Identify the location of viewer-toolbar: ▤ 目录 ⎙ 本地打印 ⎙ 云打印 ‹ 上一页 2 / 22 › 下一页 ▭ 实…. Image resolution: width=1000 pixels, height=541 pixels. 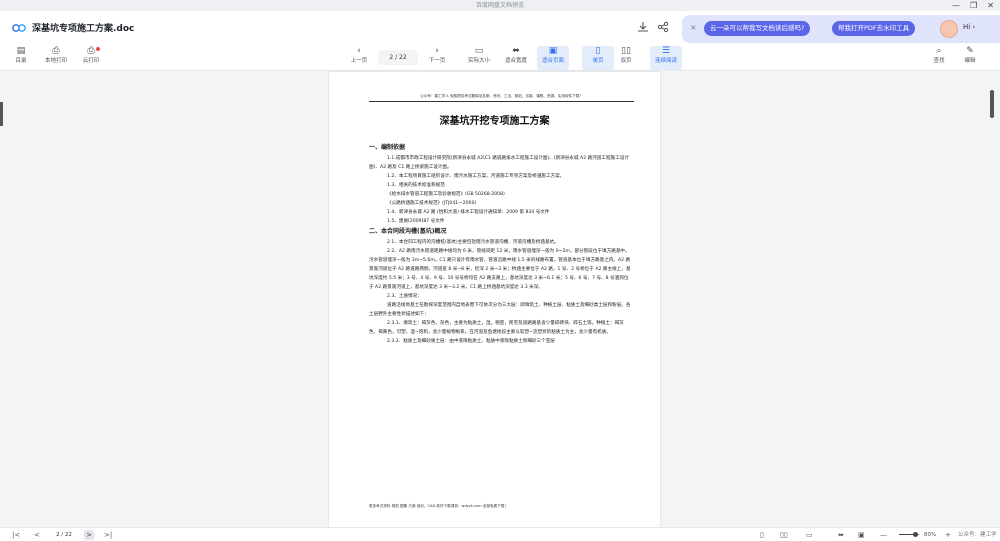
(500, 57).